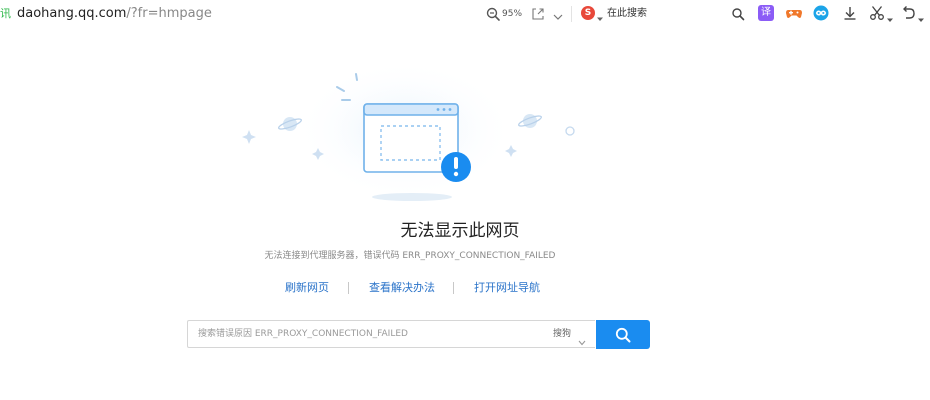 The height and width of the screenshot is (400, 930). What do you see at coordinates (307, 288) in the screenshot?
I see `refresh-link: 刷新网页` at bounding box center [307, 288].